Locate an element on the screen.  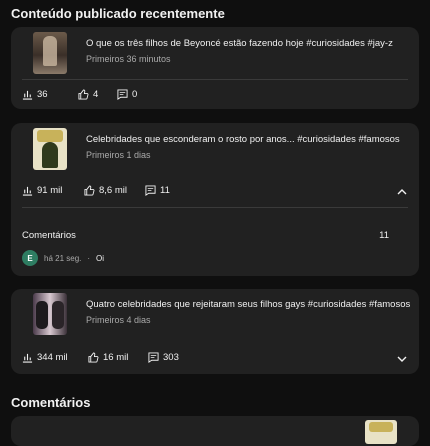
recent-content-title: Conteúdo publicado recentemente is located at coordinates (118, 13).